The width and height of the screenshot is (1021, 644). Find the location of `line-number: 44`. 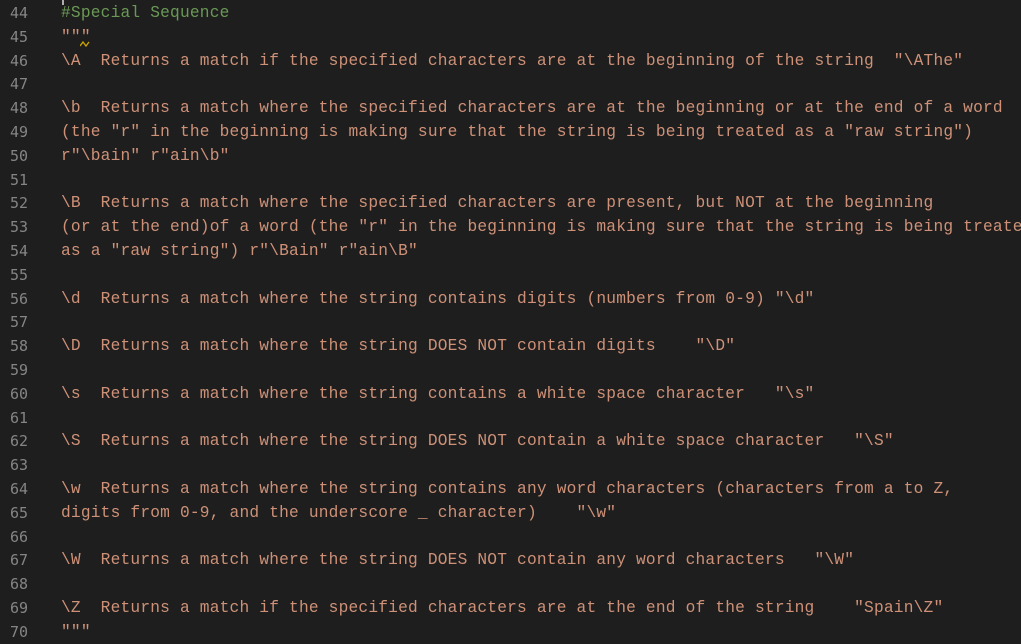

line-number: 44 is located at coordinates (18, 13).